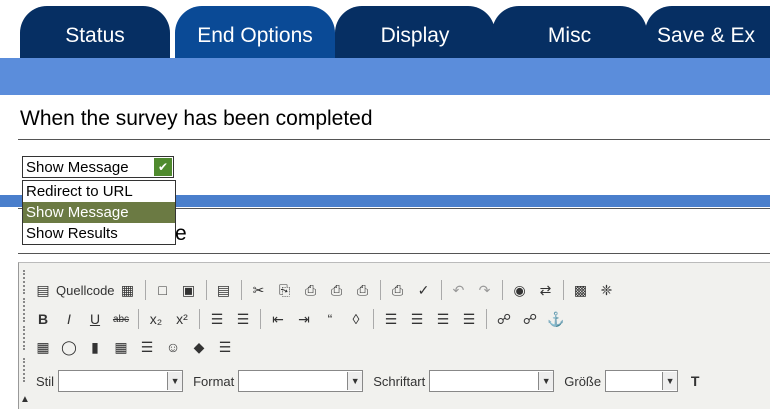 The height and width of the screenshot is (409, 770). What do you see at coordinates (301, 381) in the screenshot?
I see `format-select: ▼` at bounding box center [301, 381].